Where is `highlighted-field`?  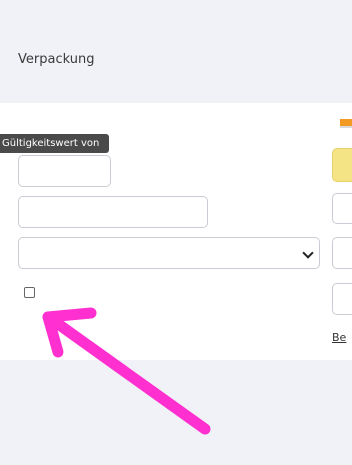 highlighted-field is located at coordinates (342, 165).